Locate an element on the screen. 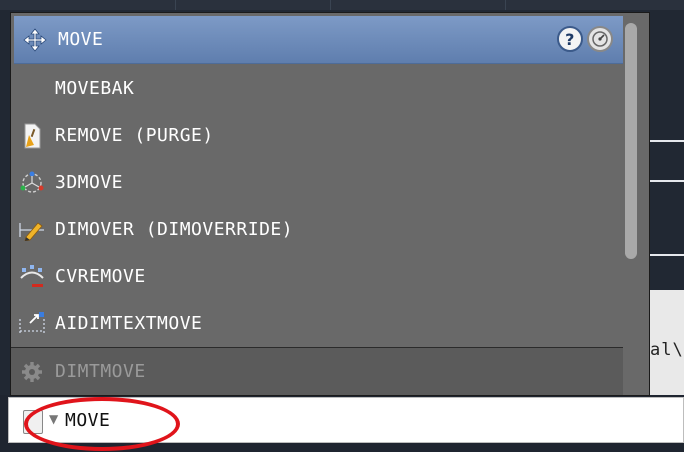  autocomplete-item-movebak: MOVEBAK is located at coordinates (317, 88).